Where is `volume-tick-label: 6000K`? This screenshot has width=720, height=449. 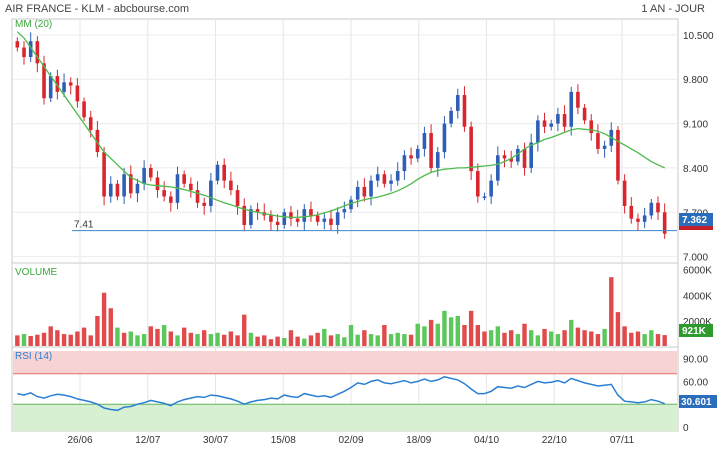 volume-tick-label: 6000K is located at coordinates (697, 270).